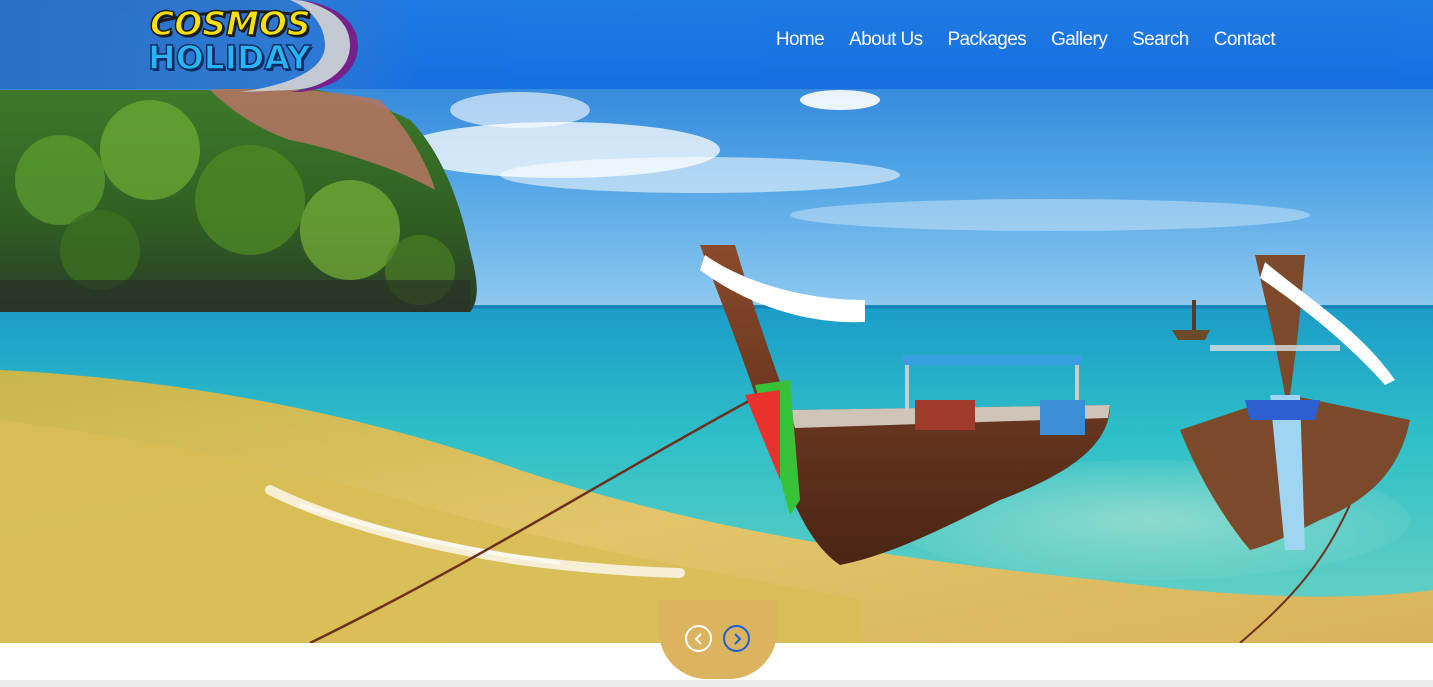 This screenshot has width=1433, height=687. What do you see at coordinates (718, 639) in the screenshot?
I see `slider-controls-tab` at bounding box center [718, 639].